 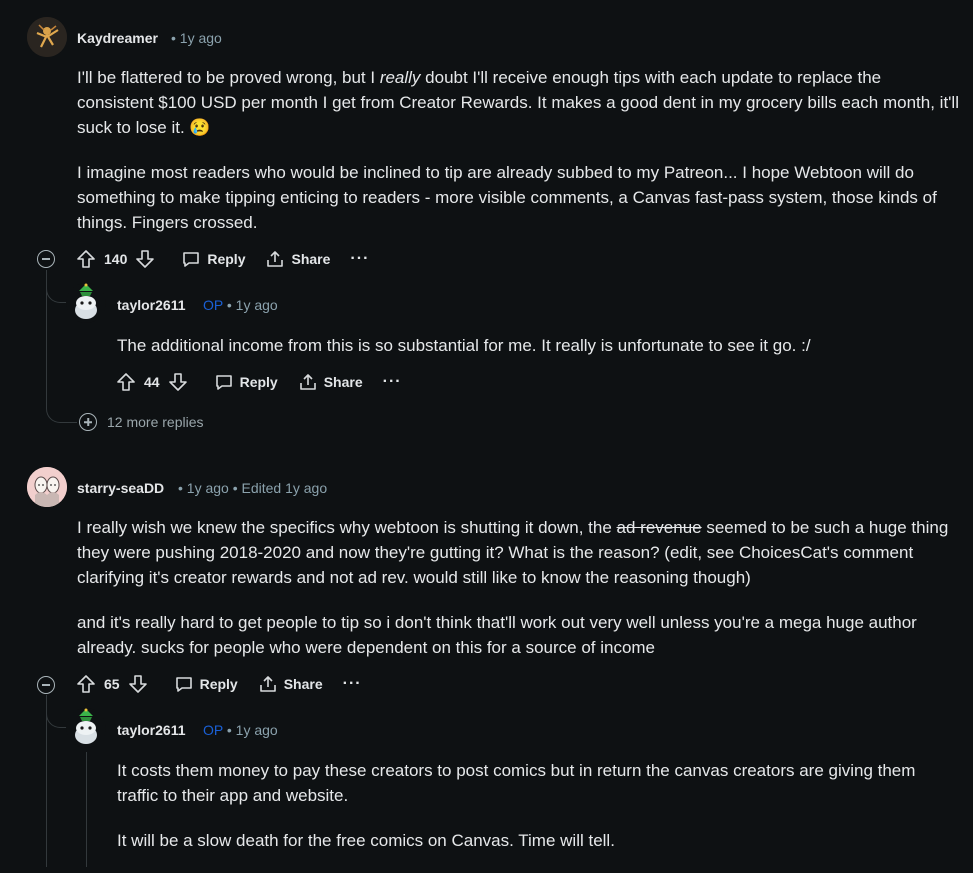 What do you see at coordinates (88, 422) in the screenshot?
I see `expand-icon` at bounding box center [88, 422].